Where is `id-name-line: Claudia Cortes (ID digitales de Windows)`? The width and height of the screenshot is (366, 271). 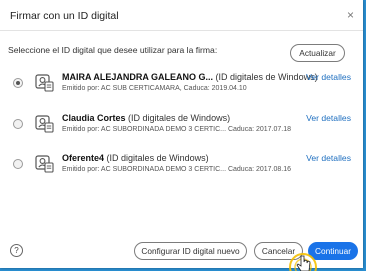
id-name-line: Claudia Cortes (ID digitales de Windows) is located at coordinates (146, 118).